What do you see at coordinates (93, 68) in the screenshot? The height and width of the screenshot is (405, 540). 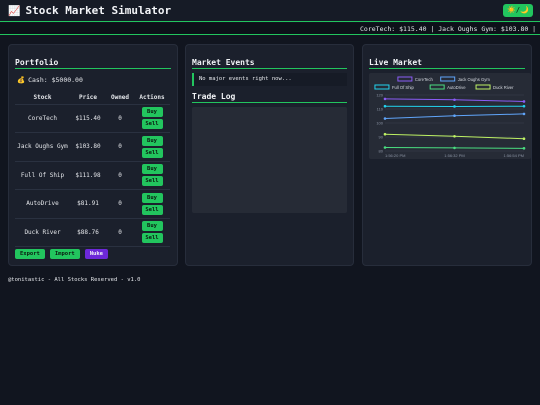 I see `portfolio-divider` at bounding box center [93, 68].